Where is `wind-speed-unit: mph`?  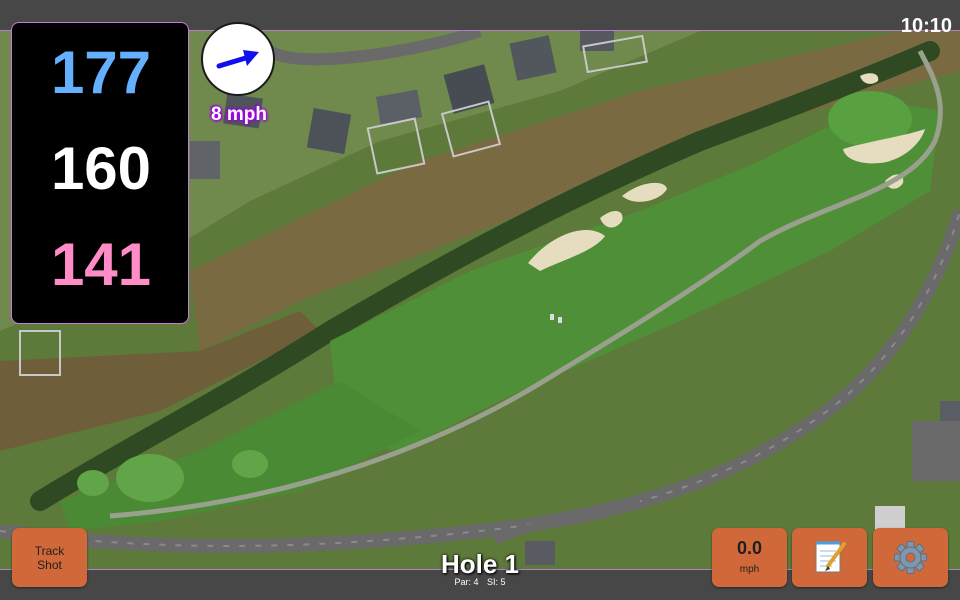 wind-speed-unit: mph is located at coordinates (749, 569).